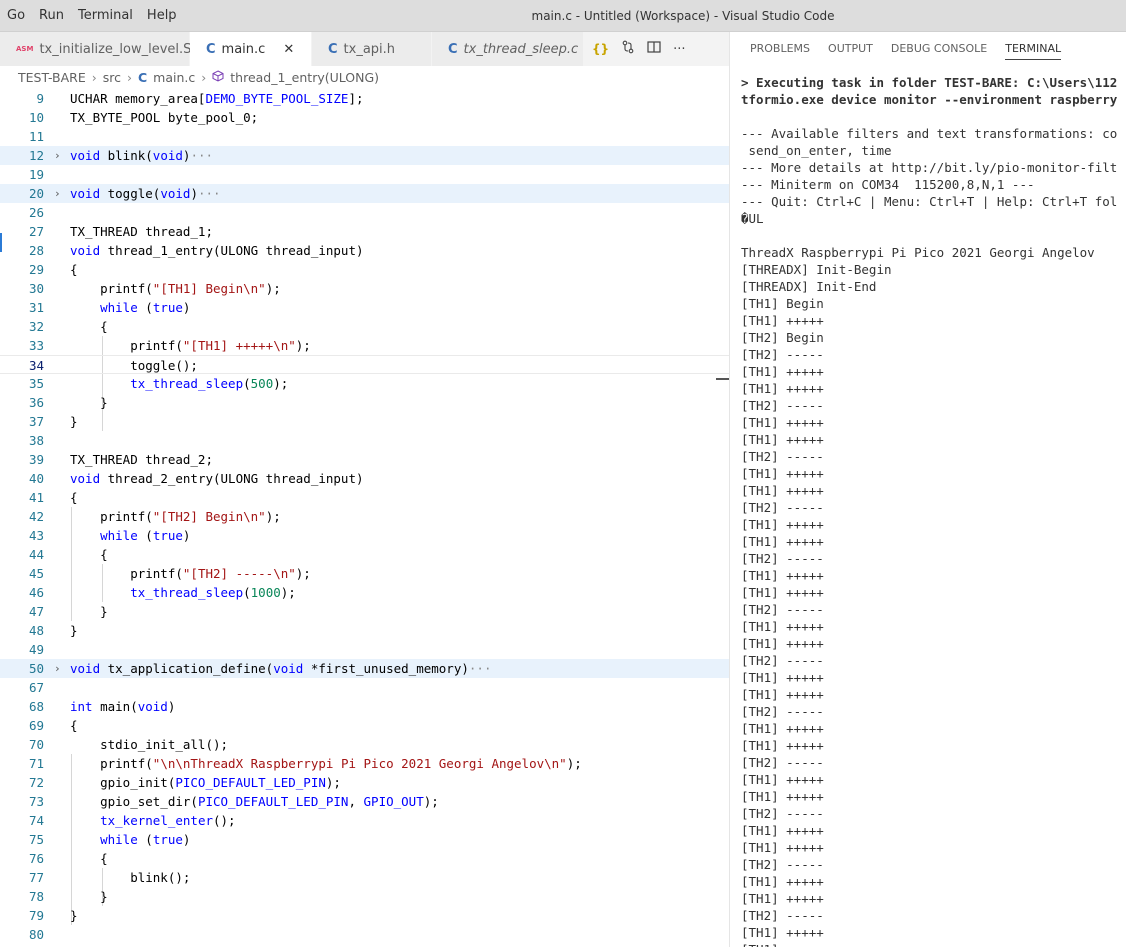 The image size is (1126, 947). Describe the element at coordinates (364, 307) in the screenshot. I see `code-line: 31 while (true)` at that location.